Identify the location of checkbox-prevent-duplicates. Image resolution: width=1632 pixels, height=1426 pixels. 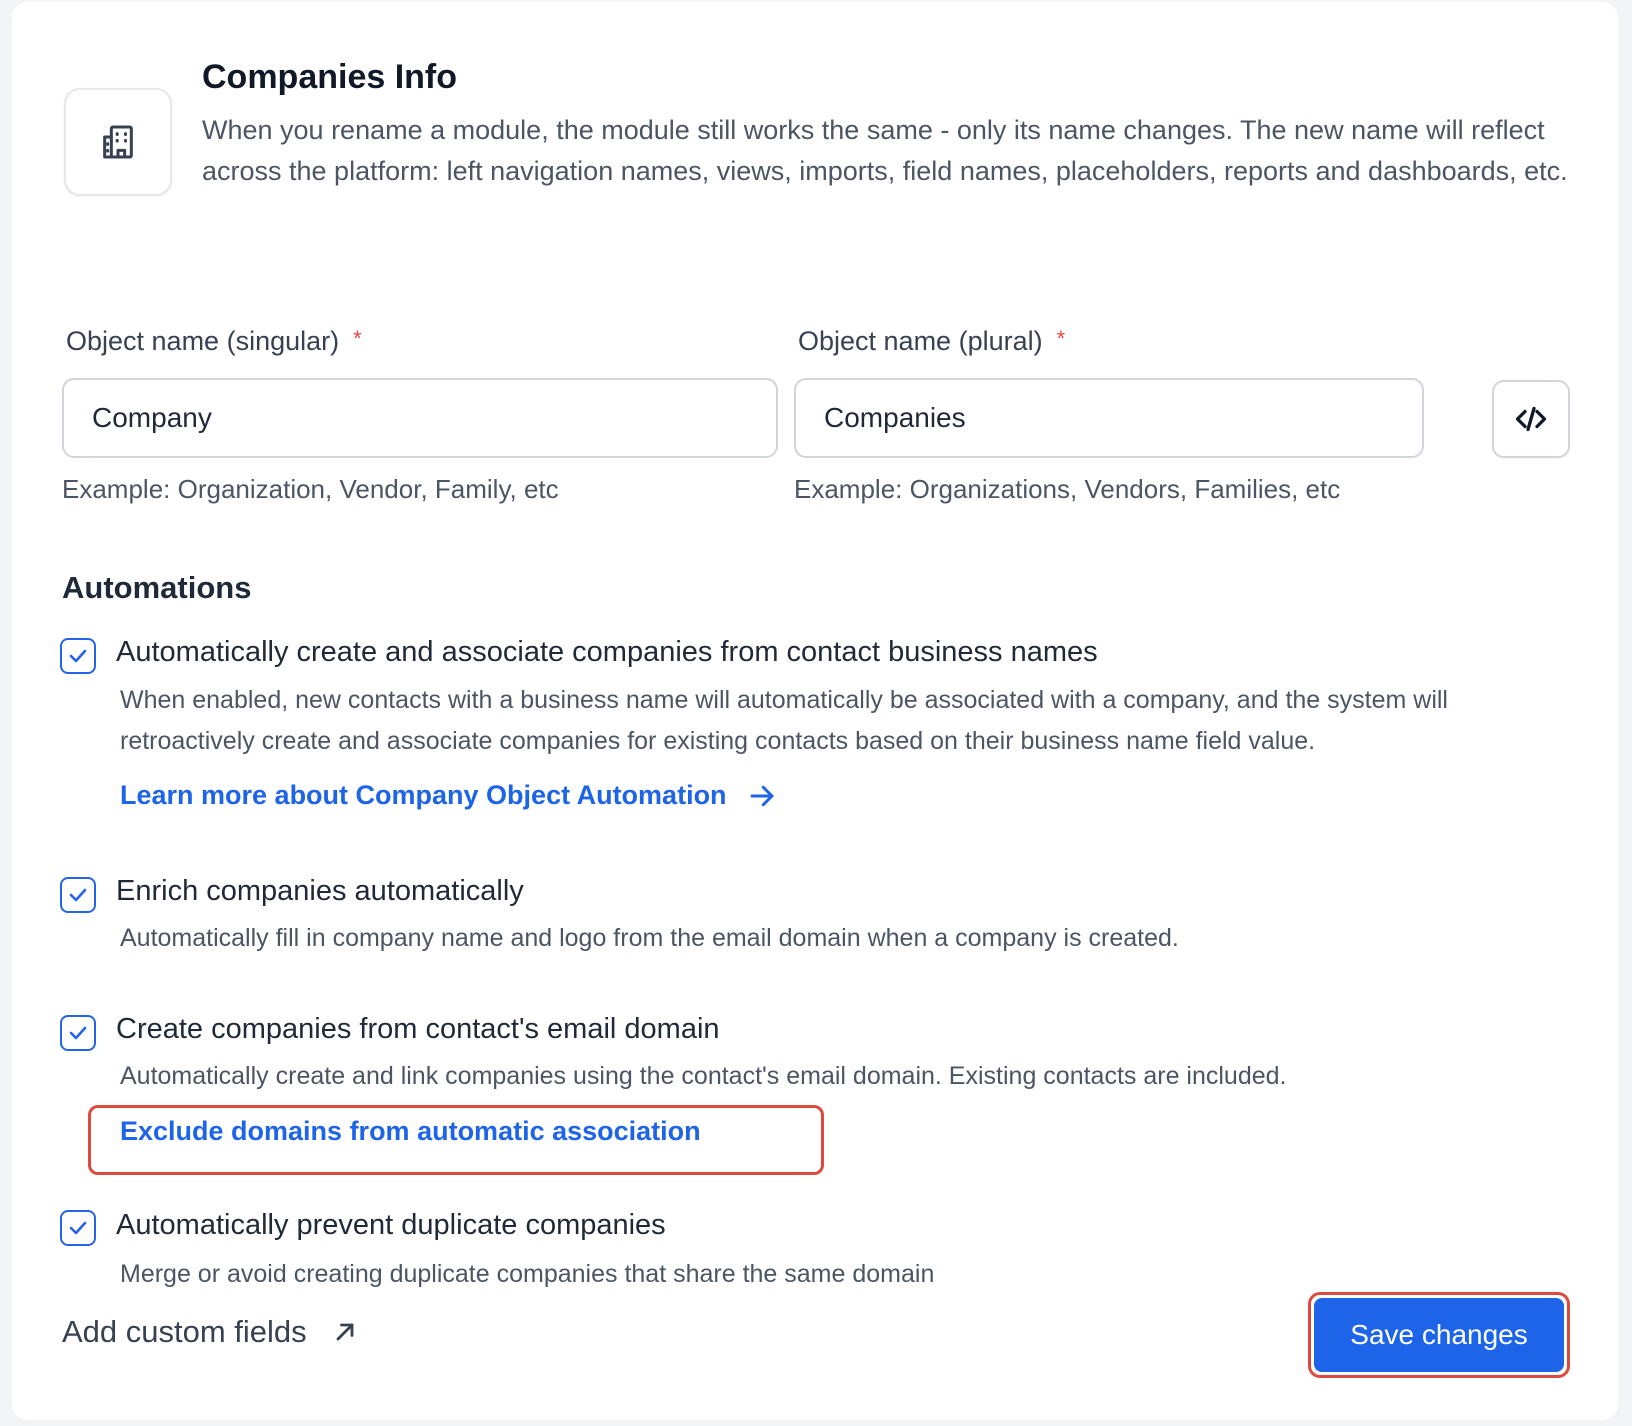
(78, 1228).